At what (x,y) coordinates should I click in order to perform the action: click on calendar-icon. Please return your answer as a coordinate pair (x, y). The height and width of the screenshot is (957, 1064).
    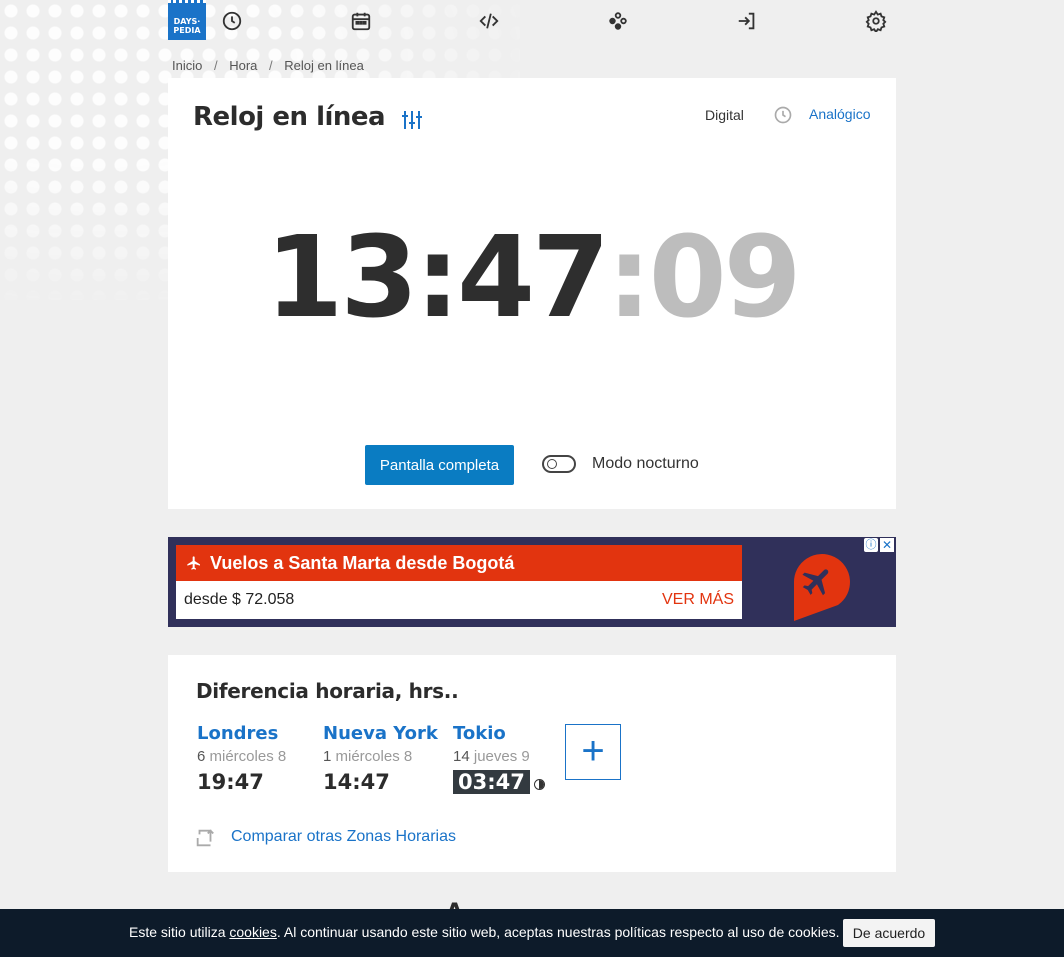
    Looking at the image, I should click on (362, 22).